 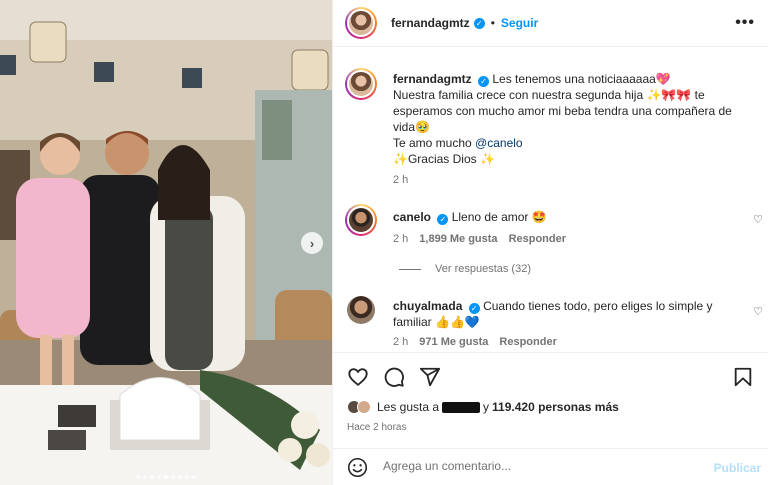 I want to click on carousel-dot-active, so click(x=166, y=477).